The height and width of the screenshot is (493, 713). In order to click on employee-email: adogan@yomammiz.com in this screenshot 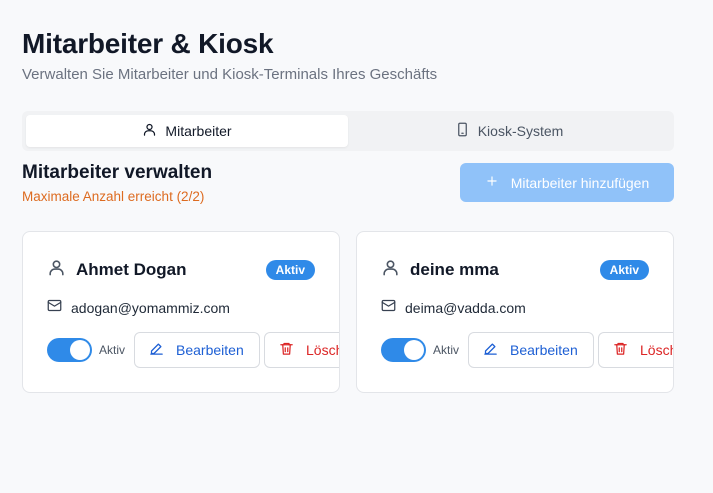, I will do `click(150, 308)`.